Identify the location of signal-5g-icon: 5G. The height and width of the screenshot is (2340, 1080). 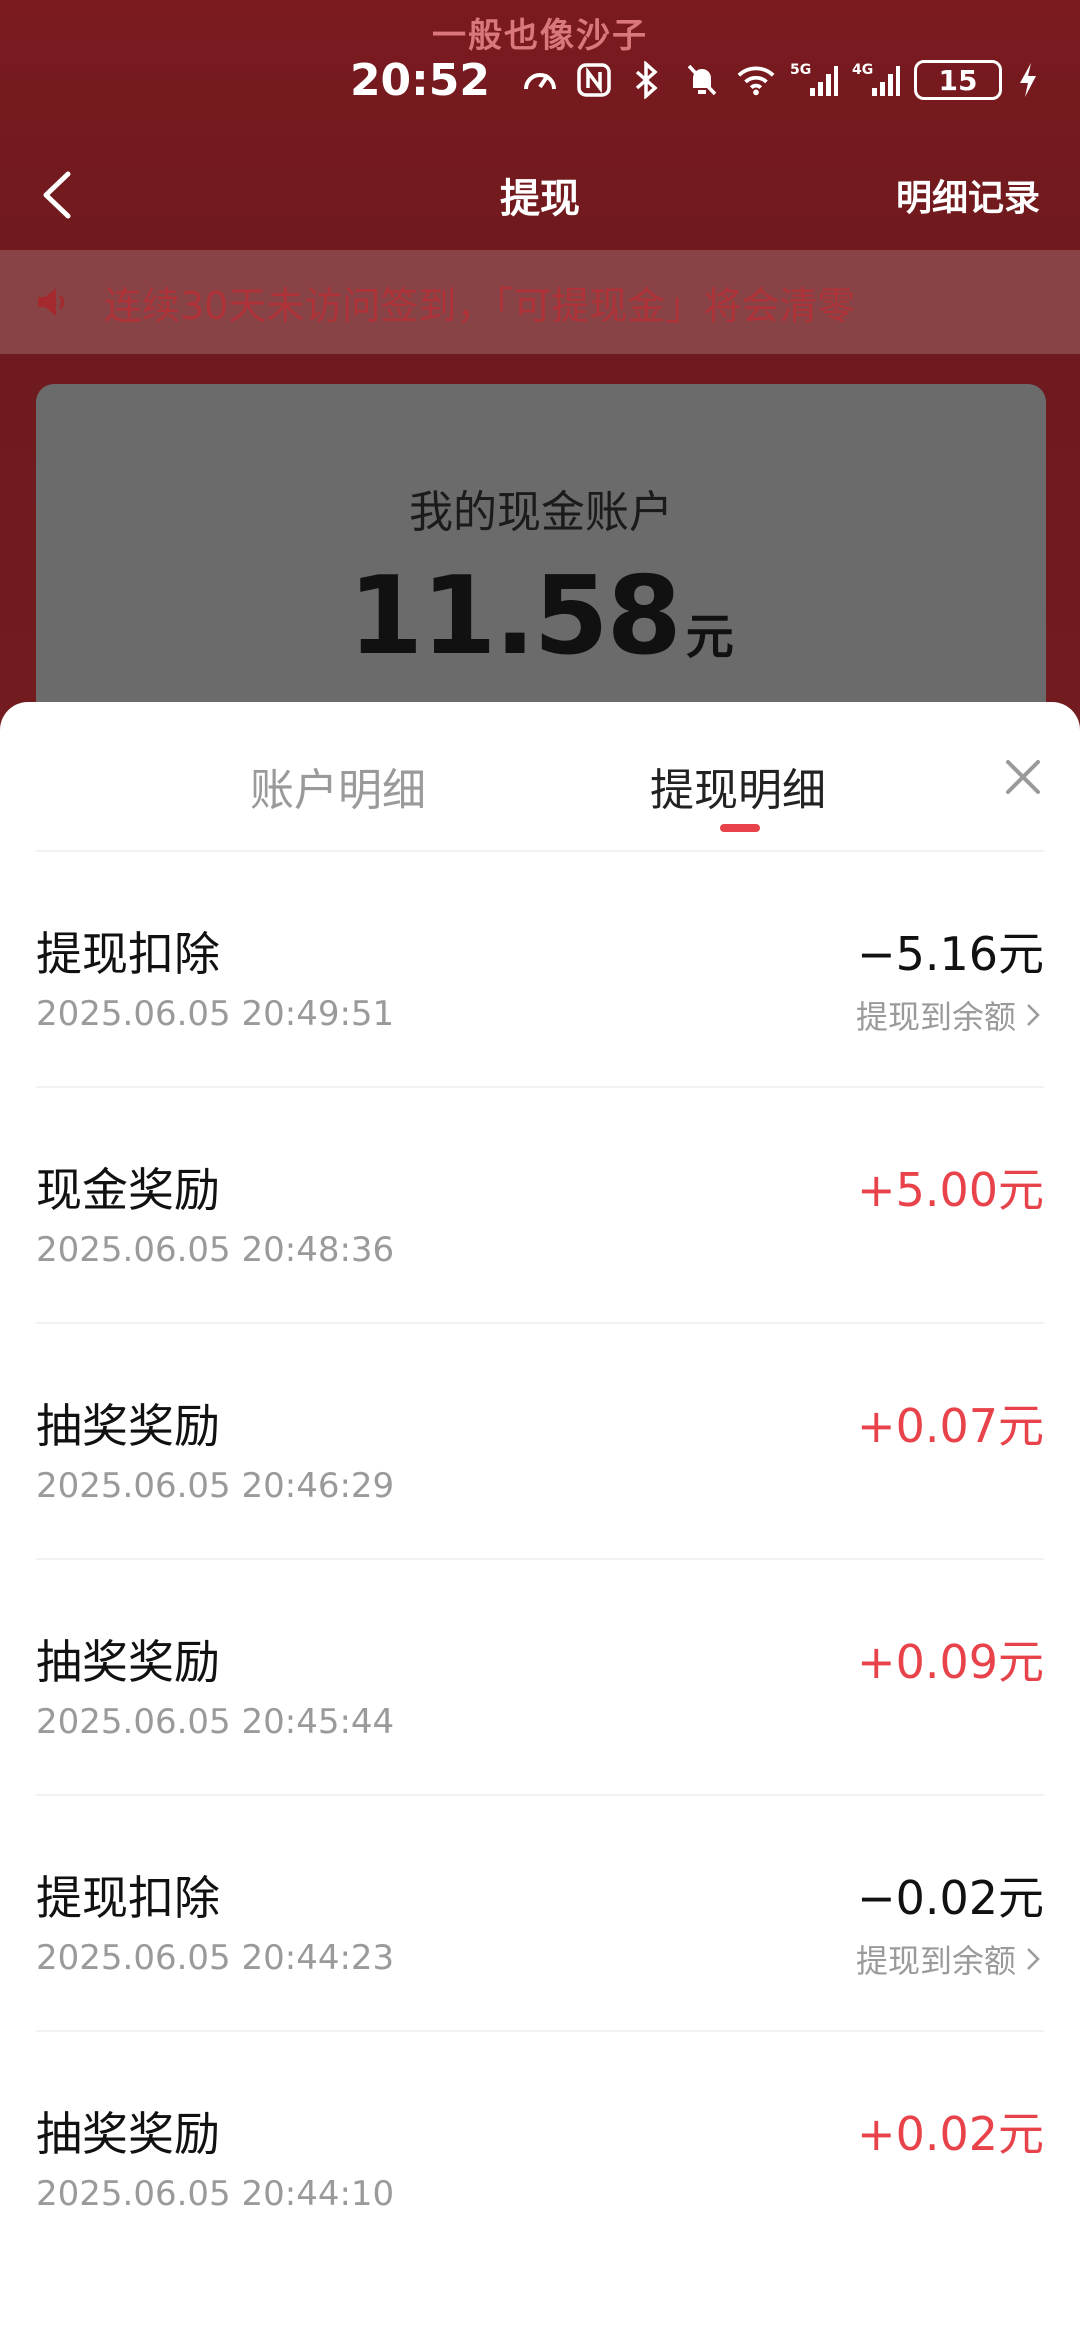
(814, 80).